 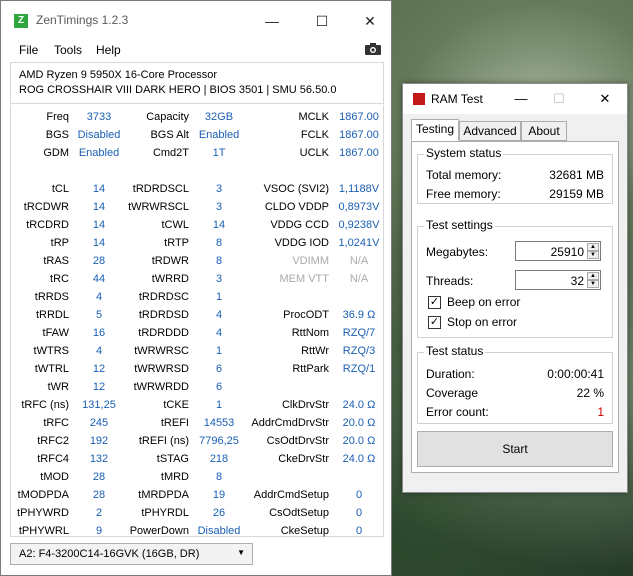 What do you see at coordinates (170, 153) in the screenshot?
I see `timing-label: Cmd2T` at bounding box center [170, 153].